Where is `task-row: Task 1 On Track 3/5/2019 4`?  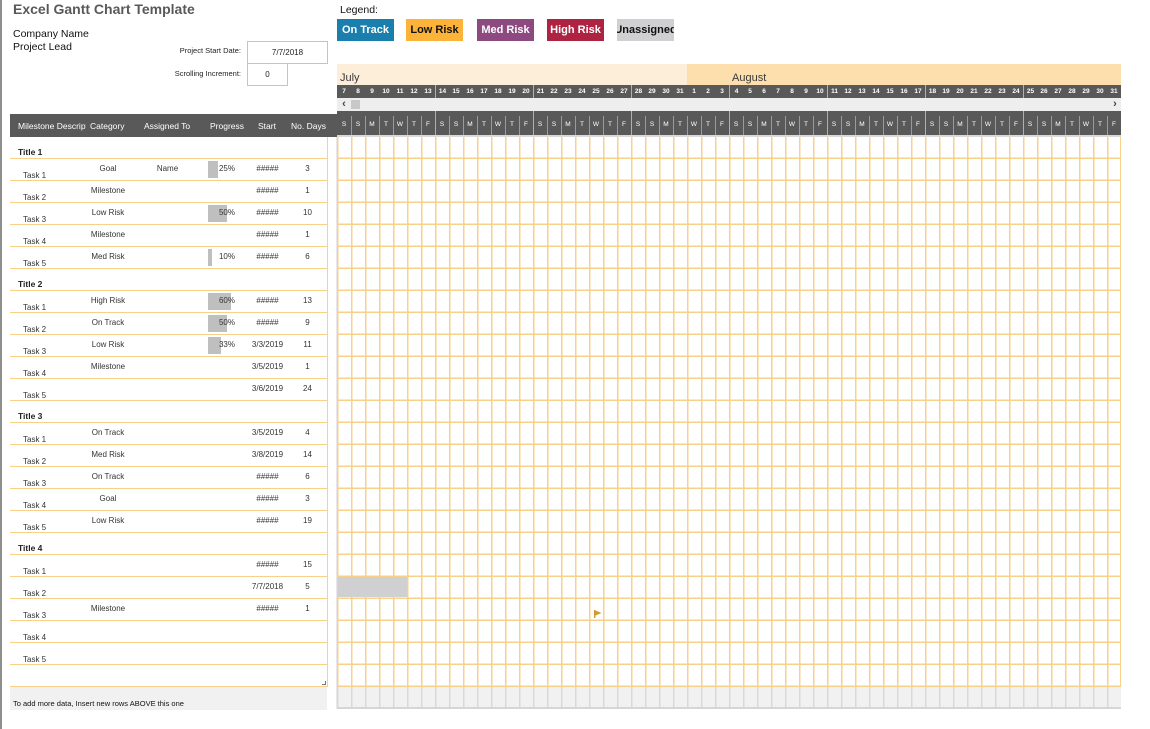
task-row: Task 1 On Track 3/5/2019 4 is located at coordinates (168, 434).